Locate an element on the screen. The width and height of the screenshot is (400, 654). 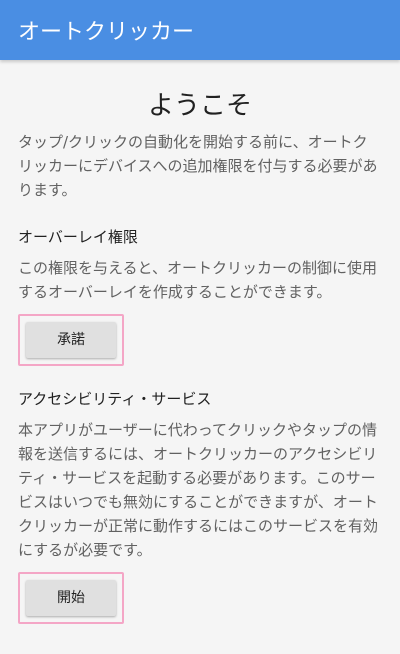
app-bar: オートクリッカー is located at coordinates (200, 30).